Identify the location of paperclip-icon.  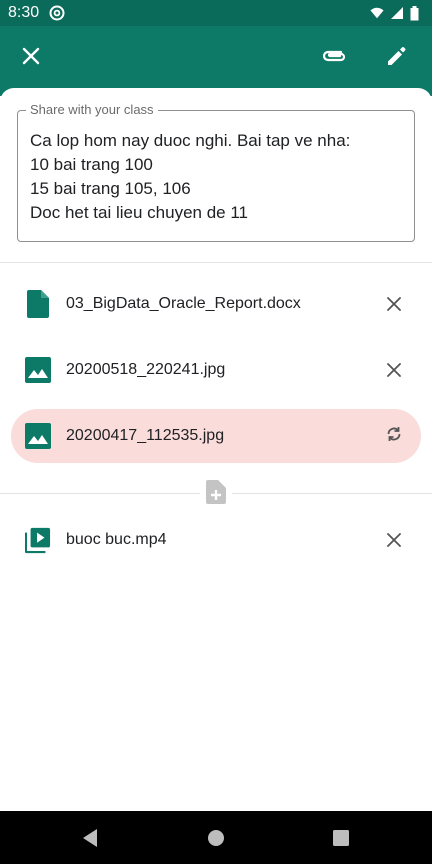
(334, 58).